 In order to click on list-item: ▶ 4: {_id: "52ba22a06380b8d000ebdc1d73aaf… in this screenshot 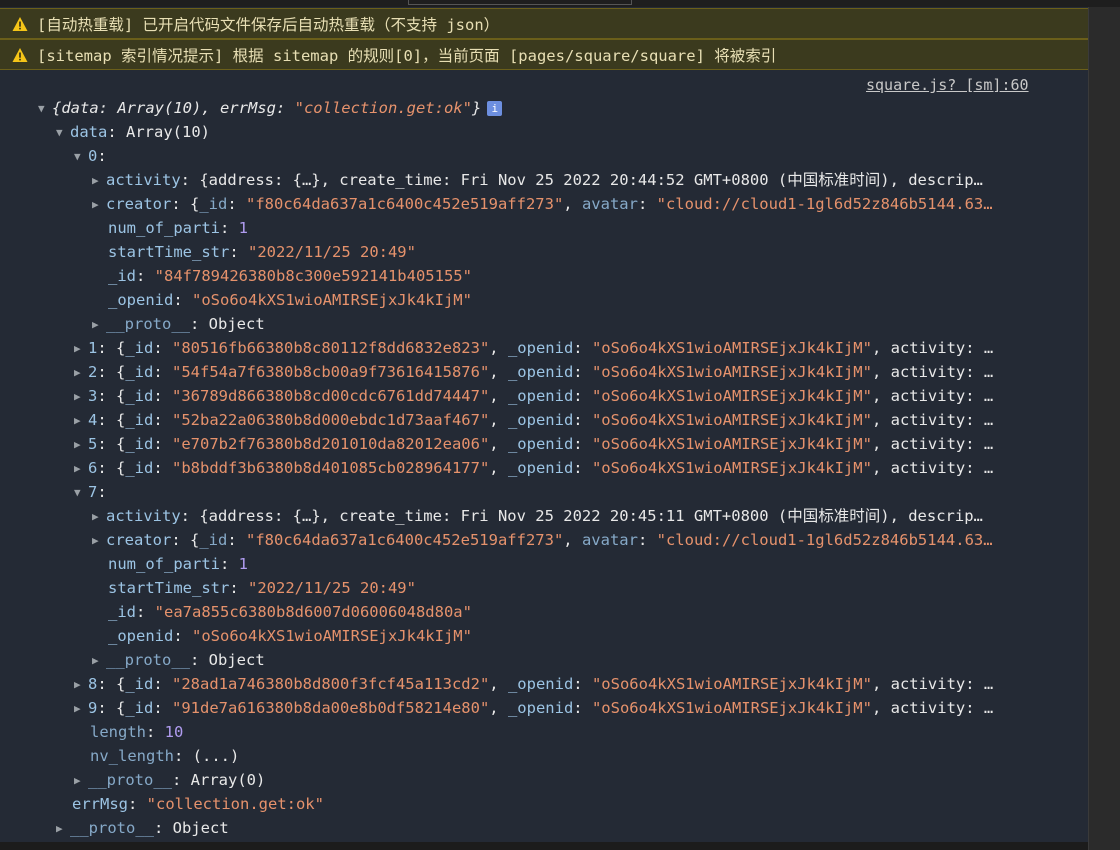, I will do `click(564, 420)`.